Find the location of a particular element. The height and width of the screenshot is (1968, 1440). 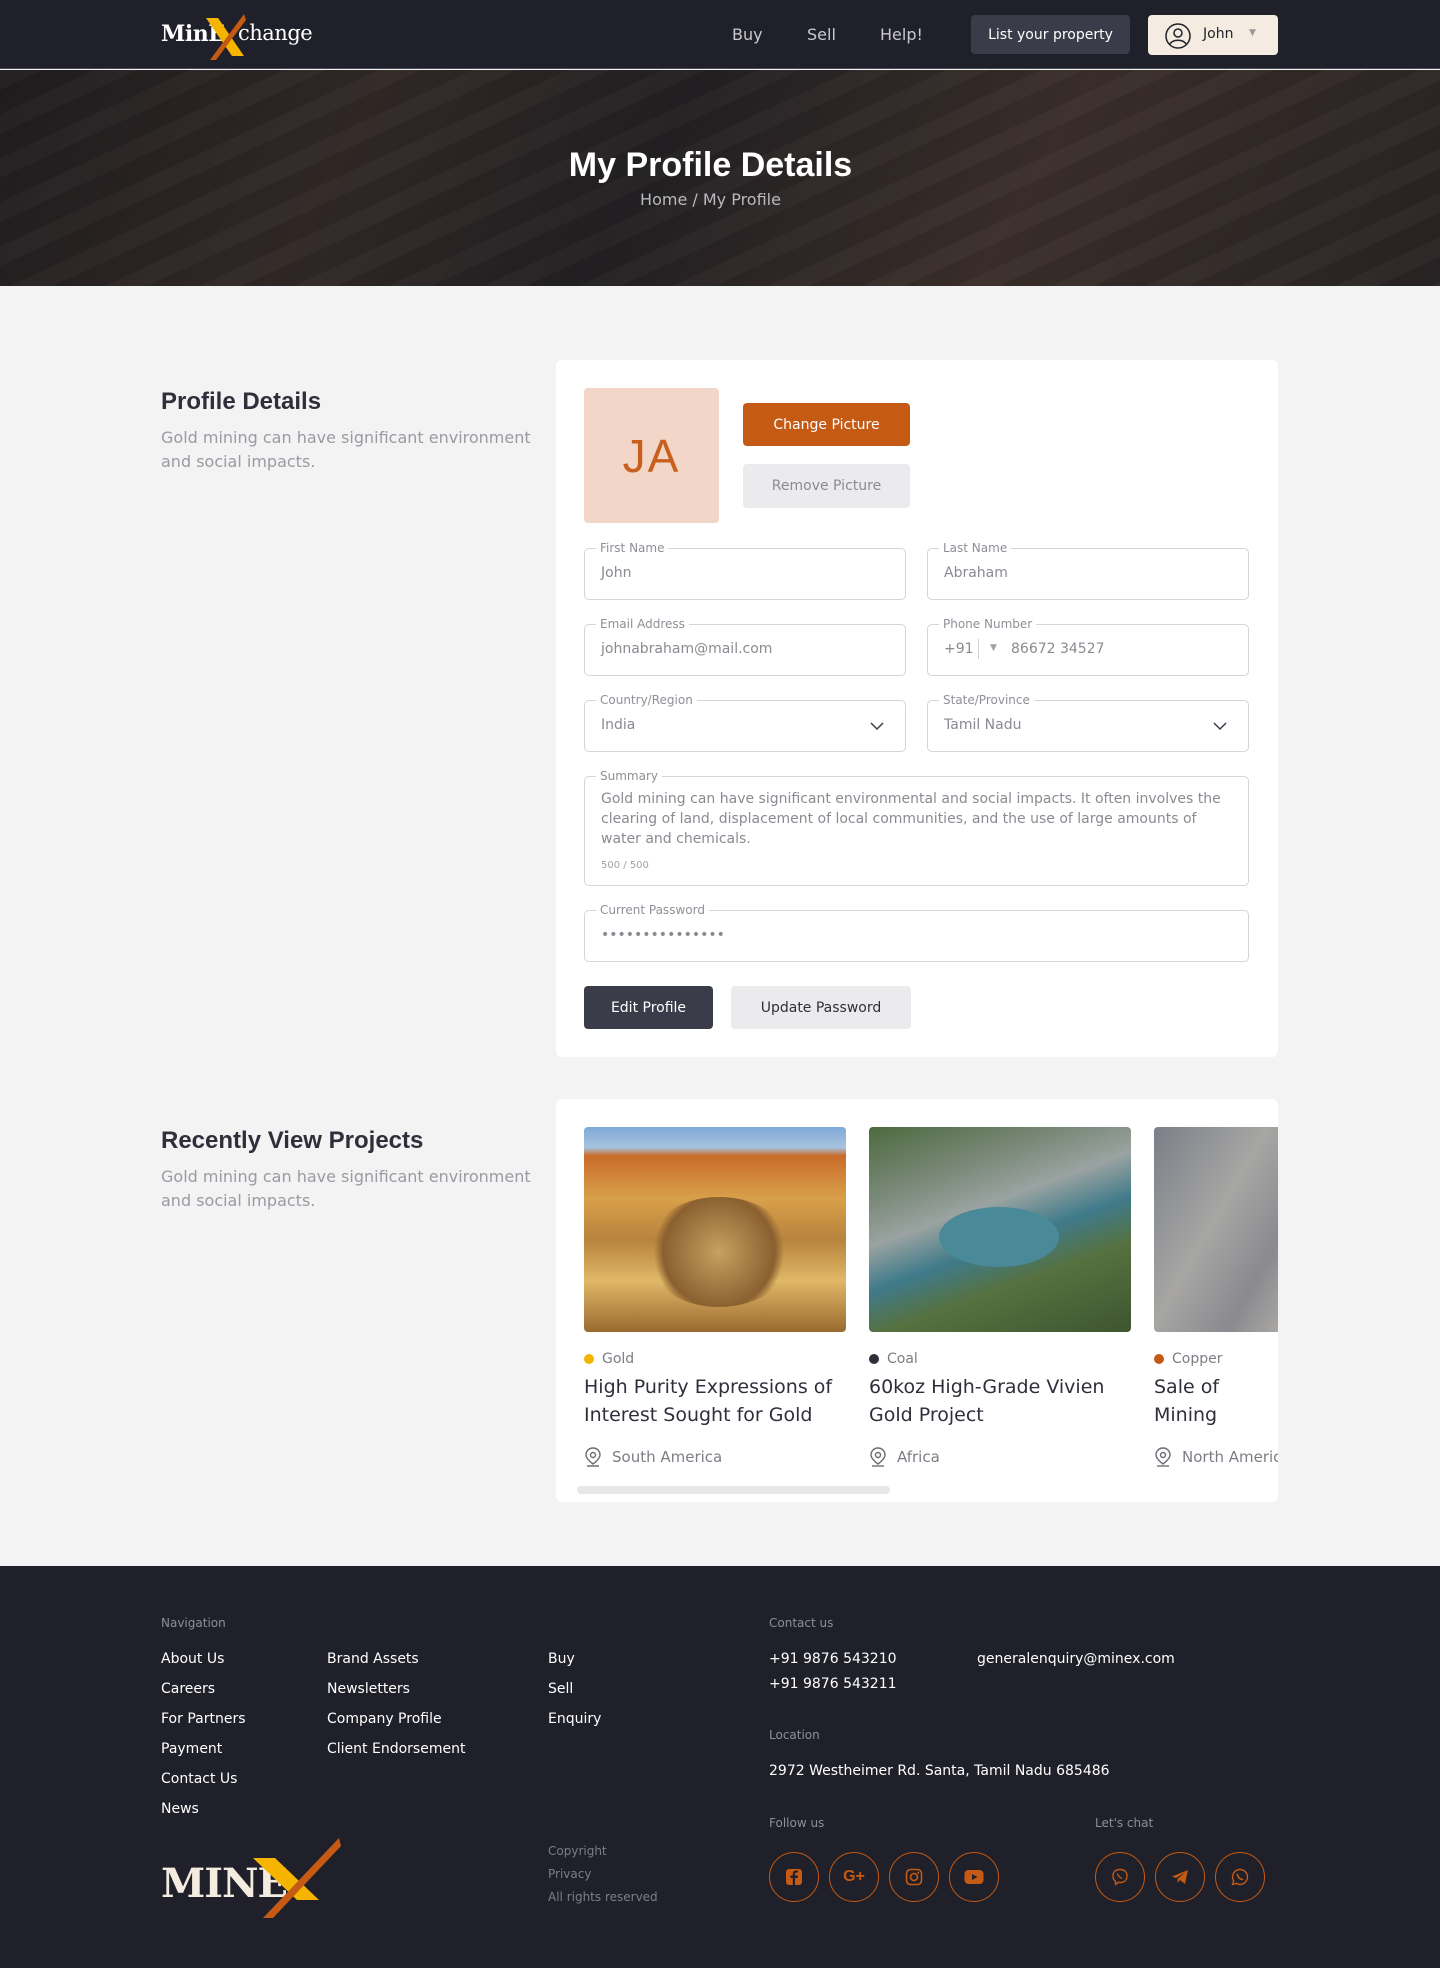

instagram-icon is located at coordinates (914, 1877).